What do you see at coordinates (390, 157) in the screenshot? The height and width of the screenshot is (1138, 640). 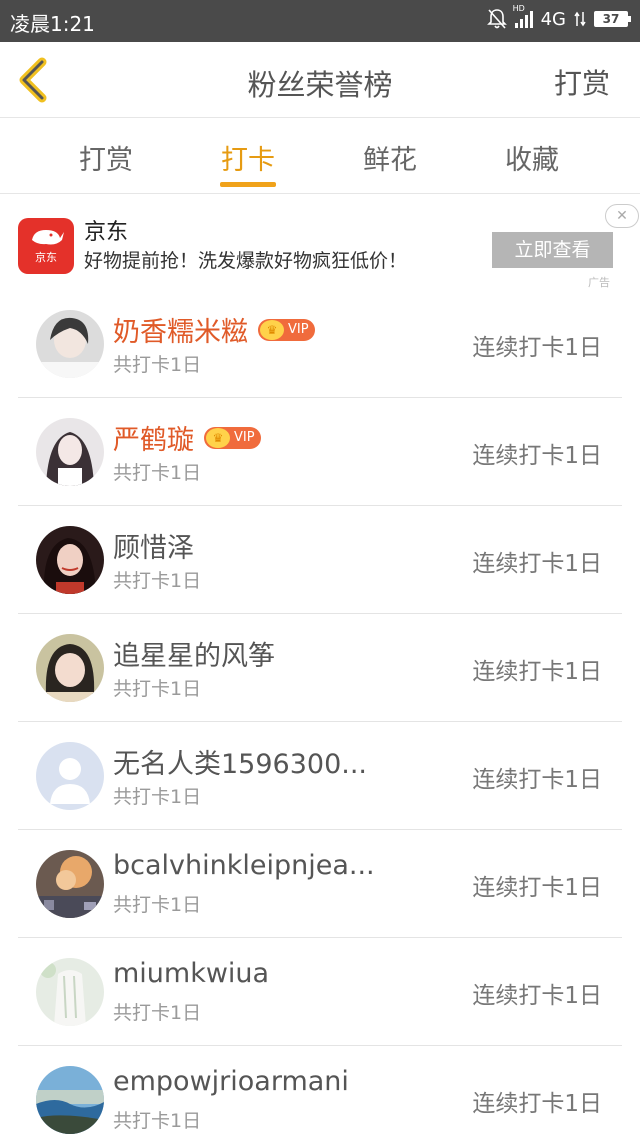 I see `tab-flowers: 鲜花` at bounding box center [390, 157].